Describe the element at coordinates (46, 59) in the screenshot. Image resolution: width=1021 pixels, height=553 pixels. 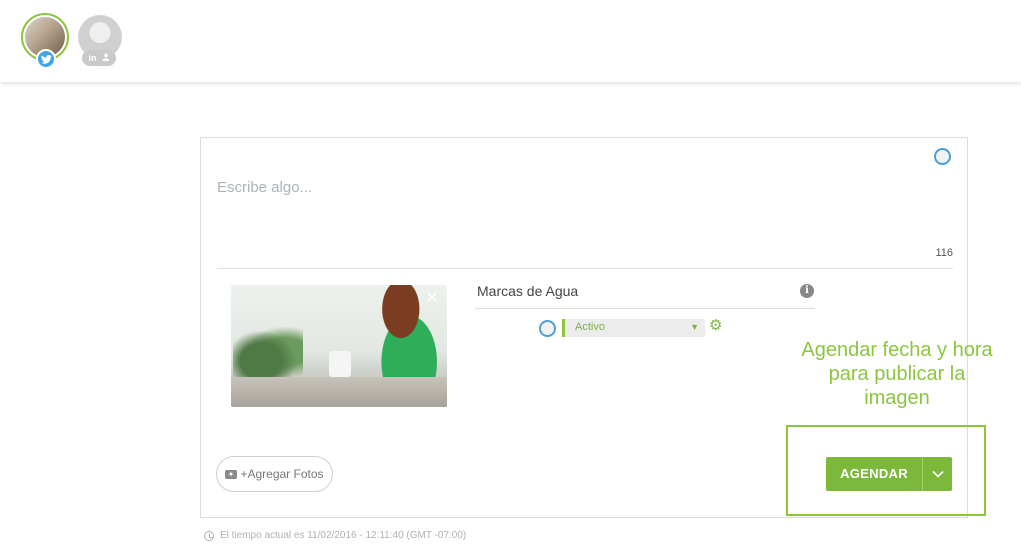
I see `twitter-icon` at that location.